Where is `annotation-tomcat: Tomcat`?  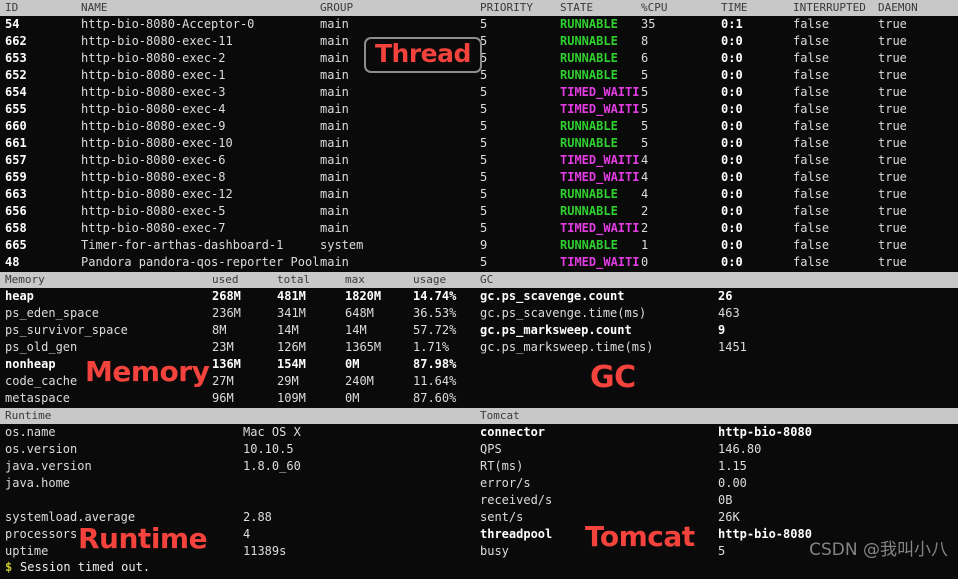
annotation-tomcat: Tomcat is located at coordinates (640, 536).